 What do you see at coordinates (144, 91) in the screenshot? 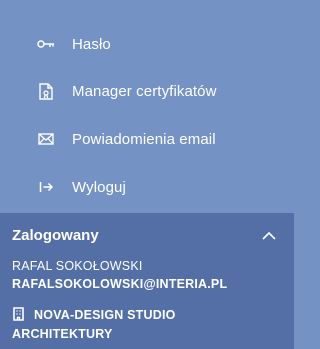
I see `menu-item-label: Manager certyfikatów` at bounding box center [144, 91].